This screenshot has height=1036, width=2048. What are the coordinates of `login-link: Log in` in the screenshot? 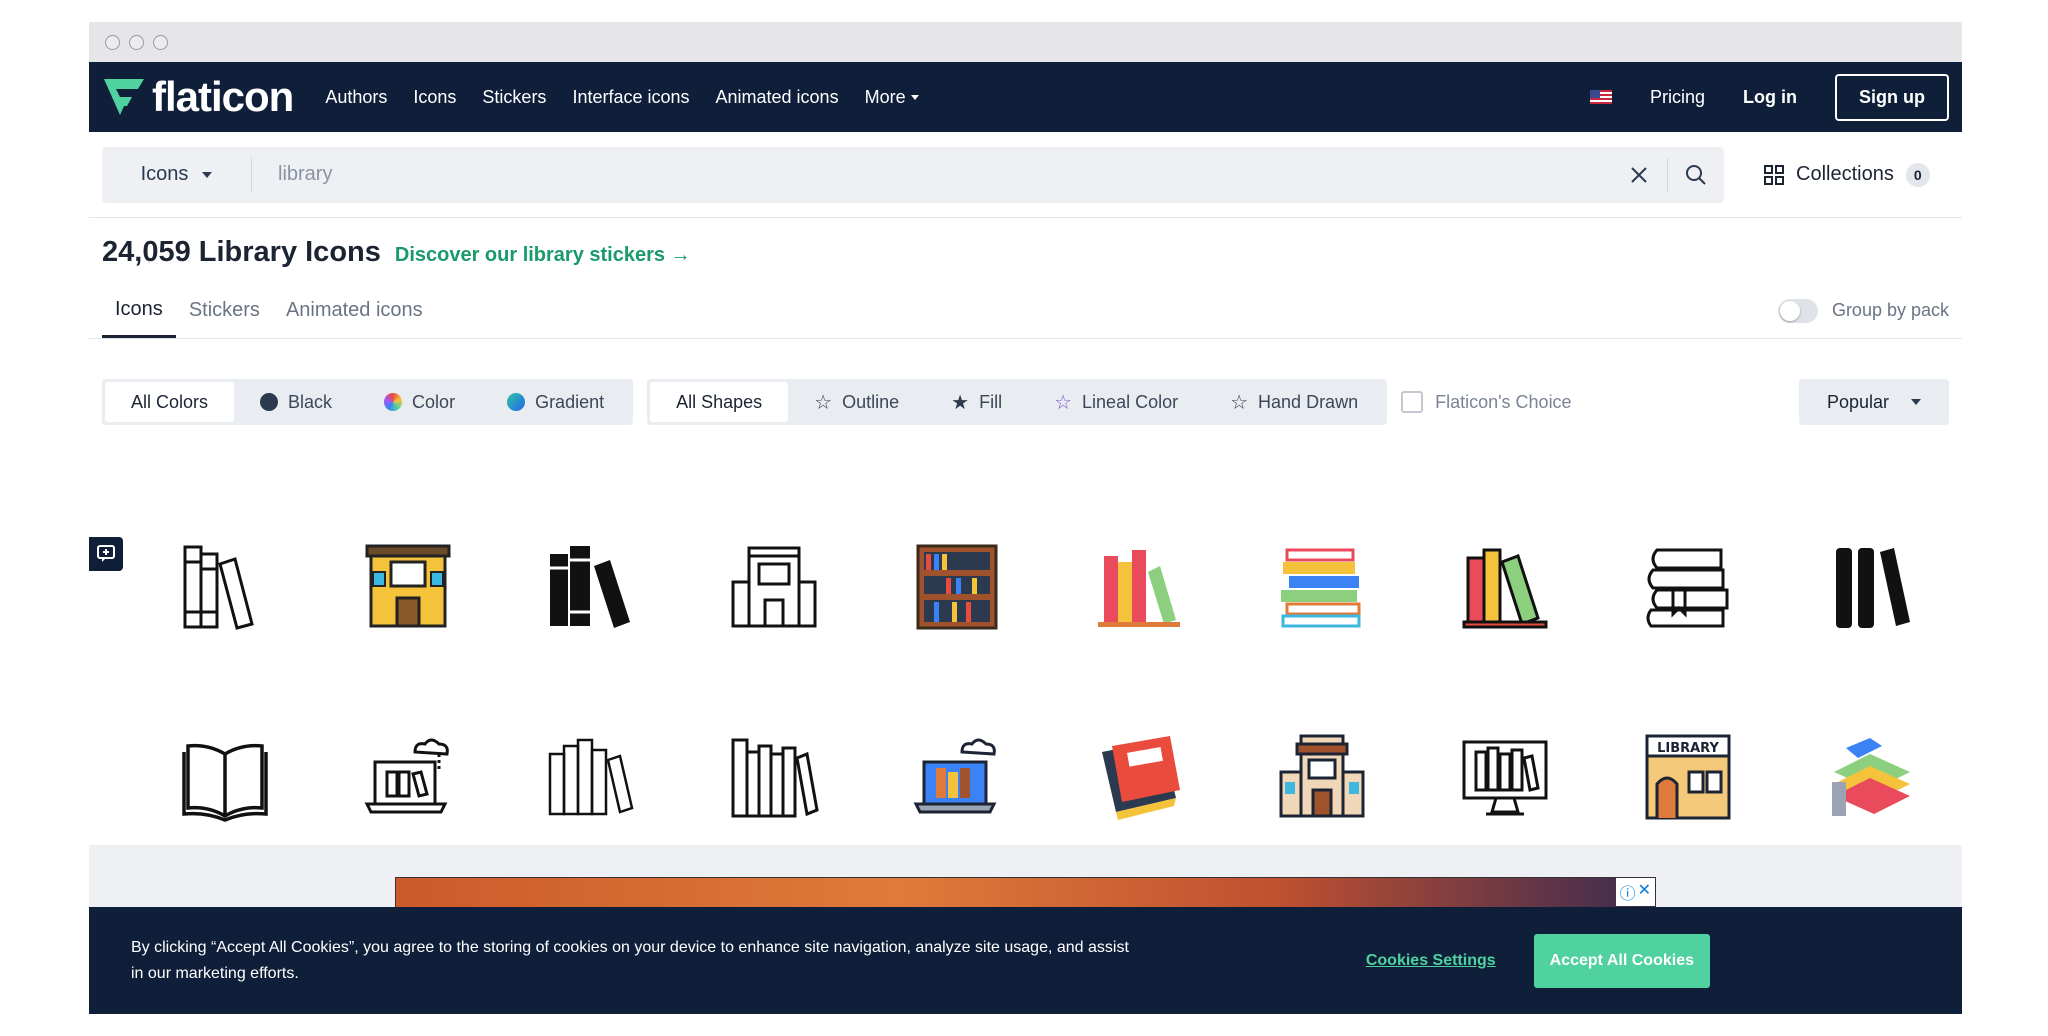 It's located at (1770, 97).